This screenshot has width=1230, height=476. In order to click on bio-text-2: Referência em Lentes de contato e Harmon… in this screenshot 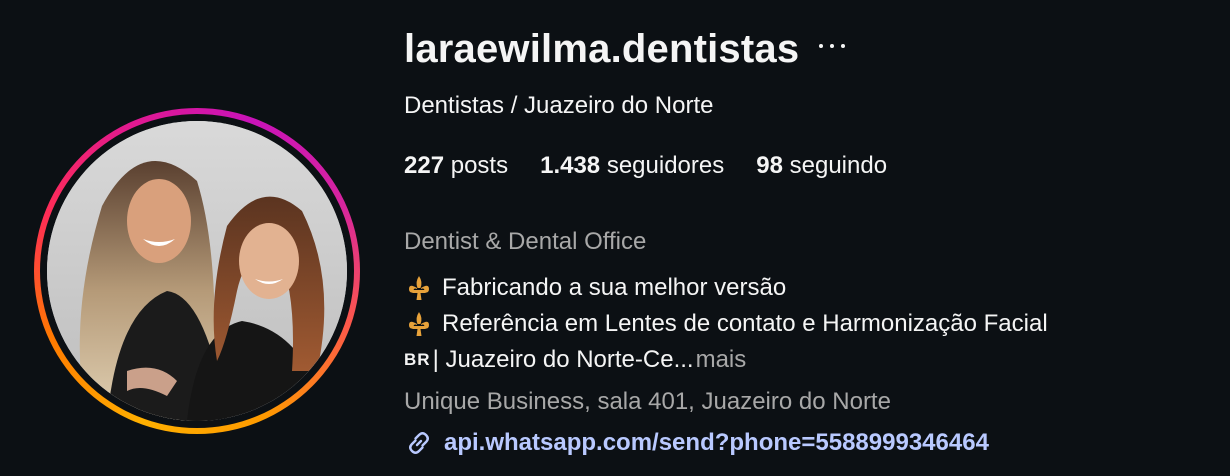, I will do `click(745, 323)`.